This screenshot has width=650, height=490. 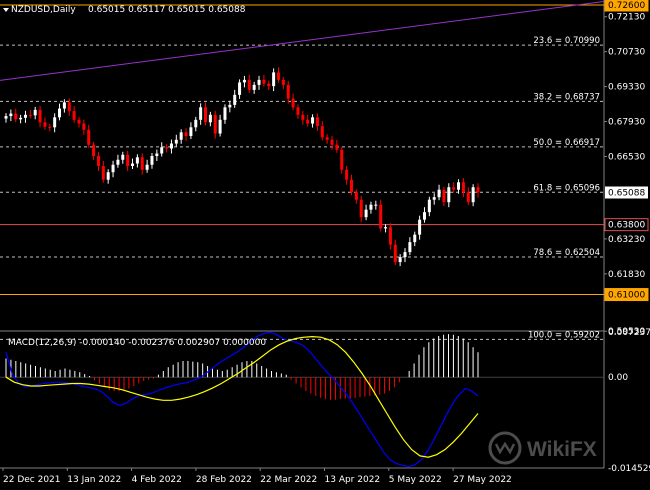 What do you see at coordinates (562, 449) in the screenshot?
I see `watermark-text: WikiFX` at bounding box center [562, 449].